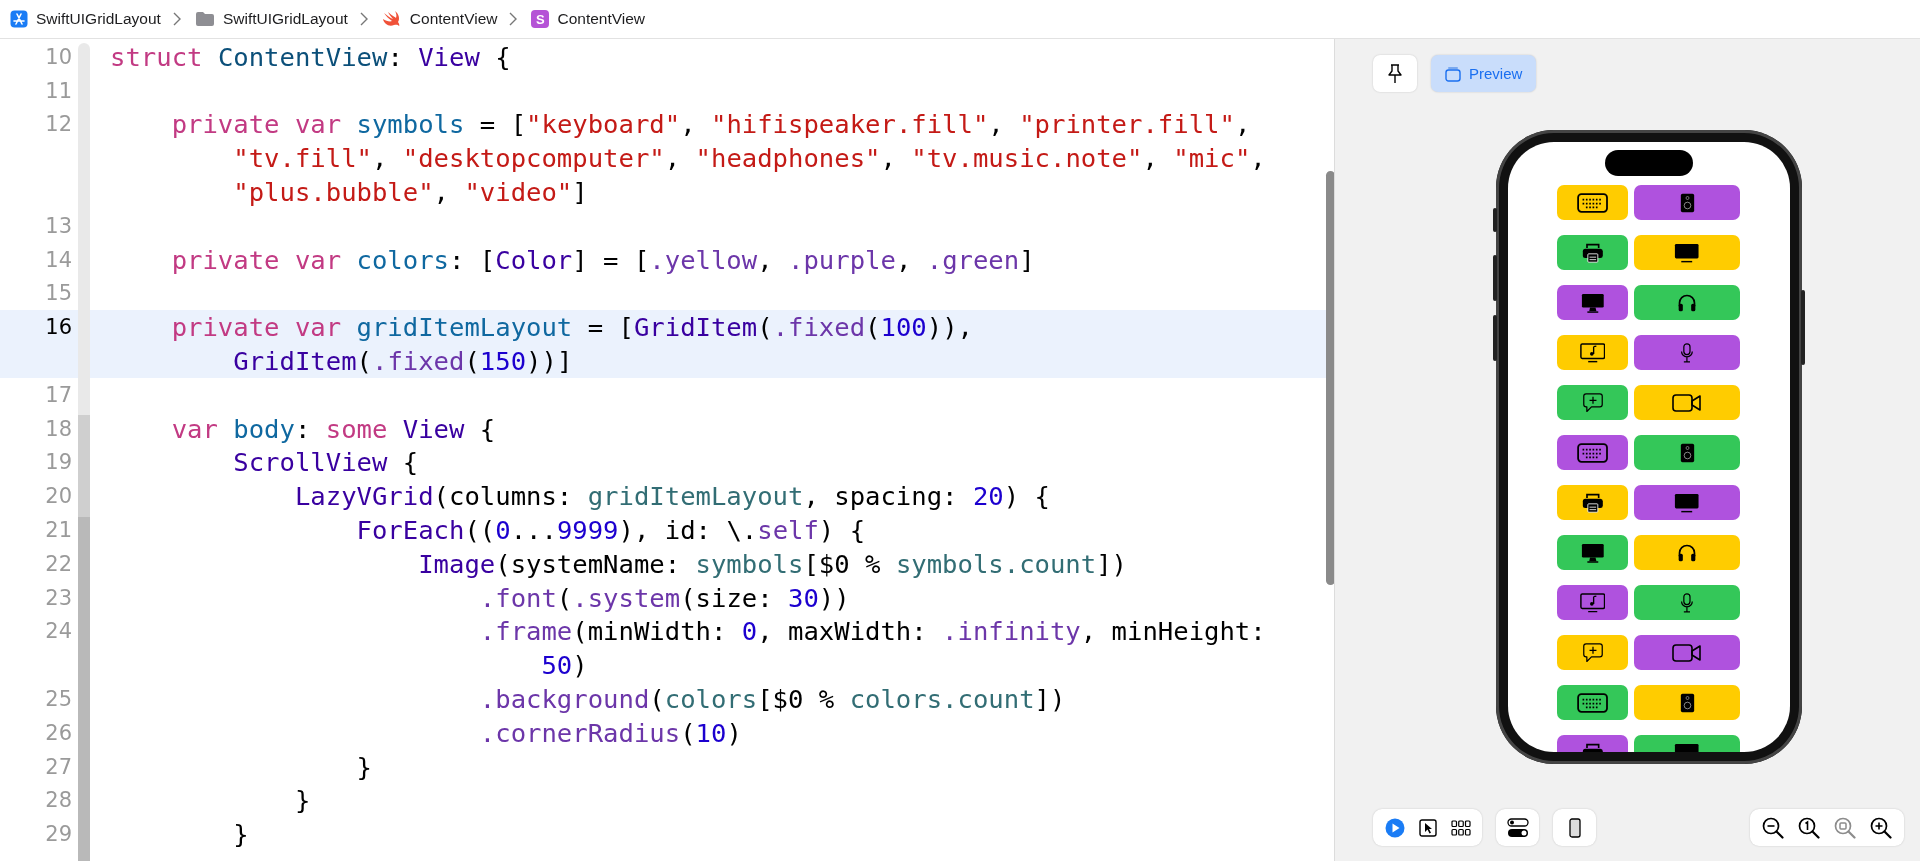  Describe the element at coordinates (58, 394) in the screenshot. I see `line-number: 17` at that location.